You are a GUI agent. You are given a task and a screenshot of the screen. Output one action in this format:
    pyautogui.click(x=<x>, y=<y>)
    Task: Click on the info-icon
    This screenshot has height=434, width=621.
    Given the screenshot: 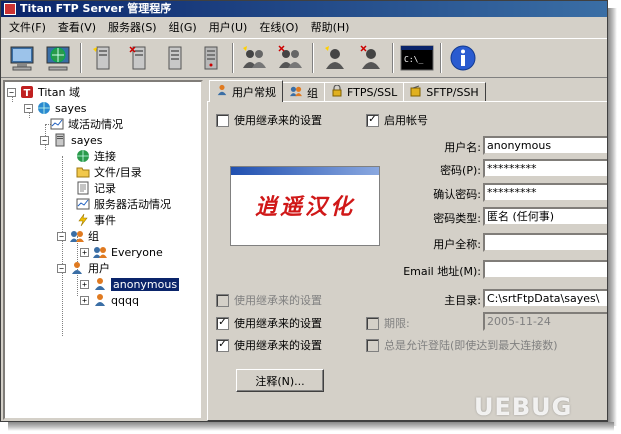 What is the action you would take?
    pyautogui.click(x=463, y=58)
    